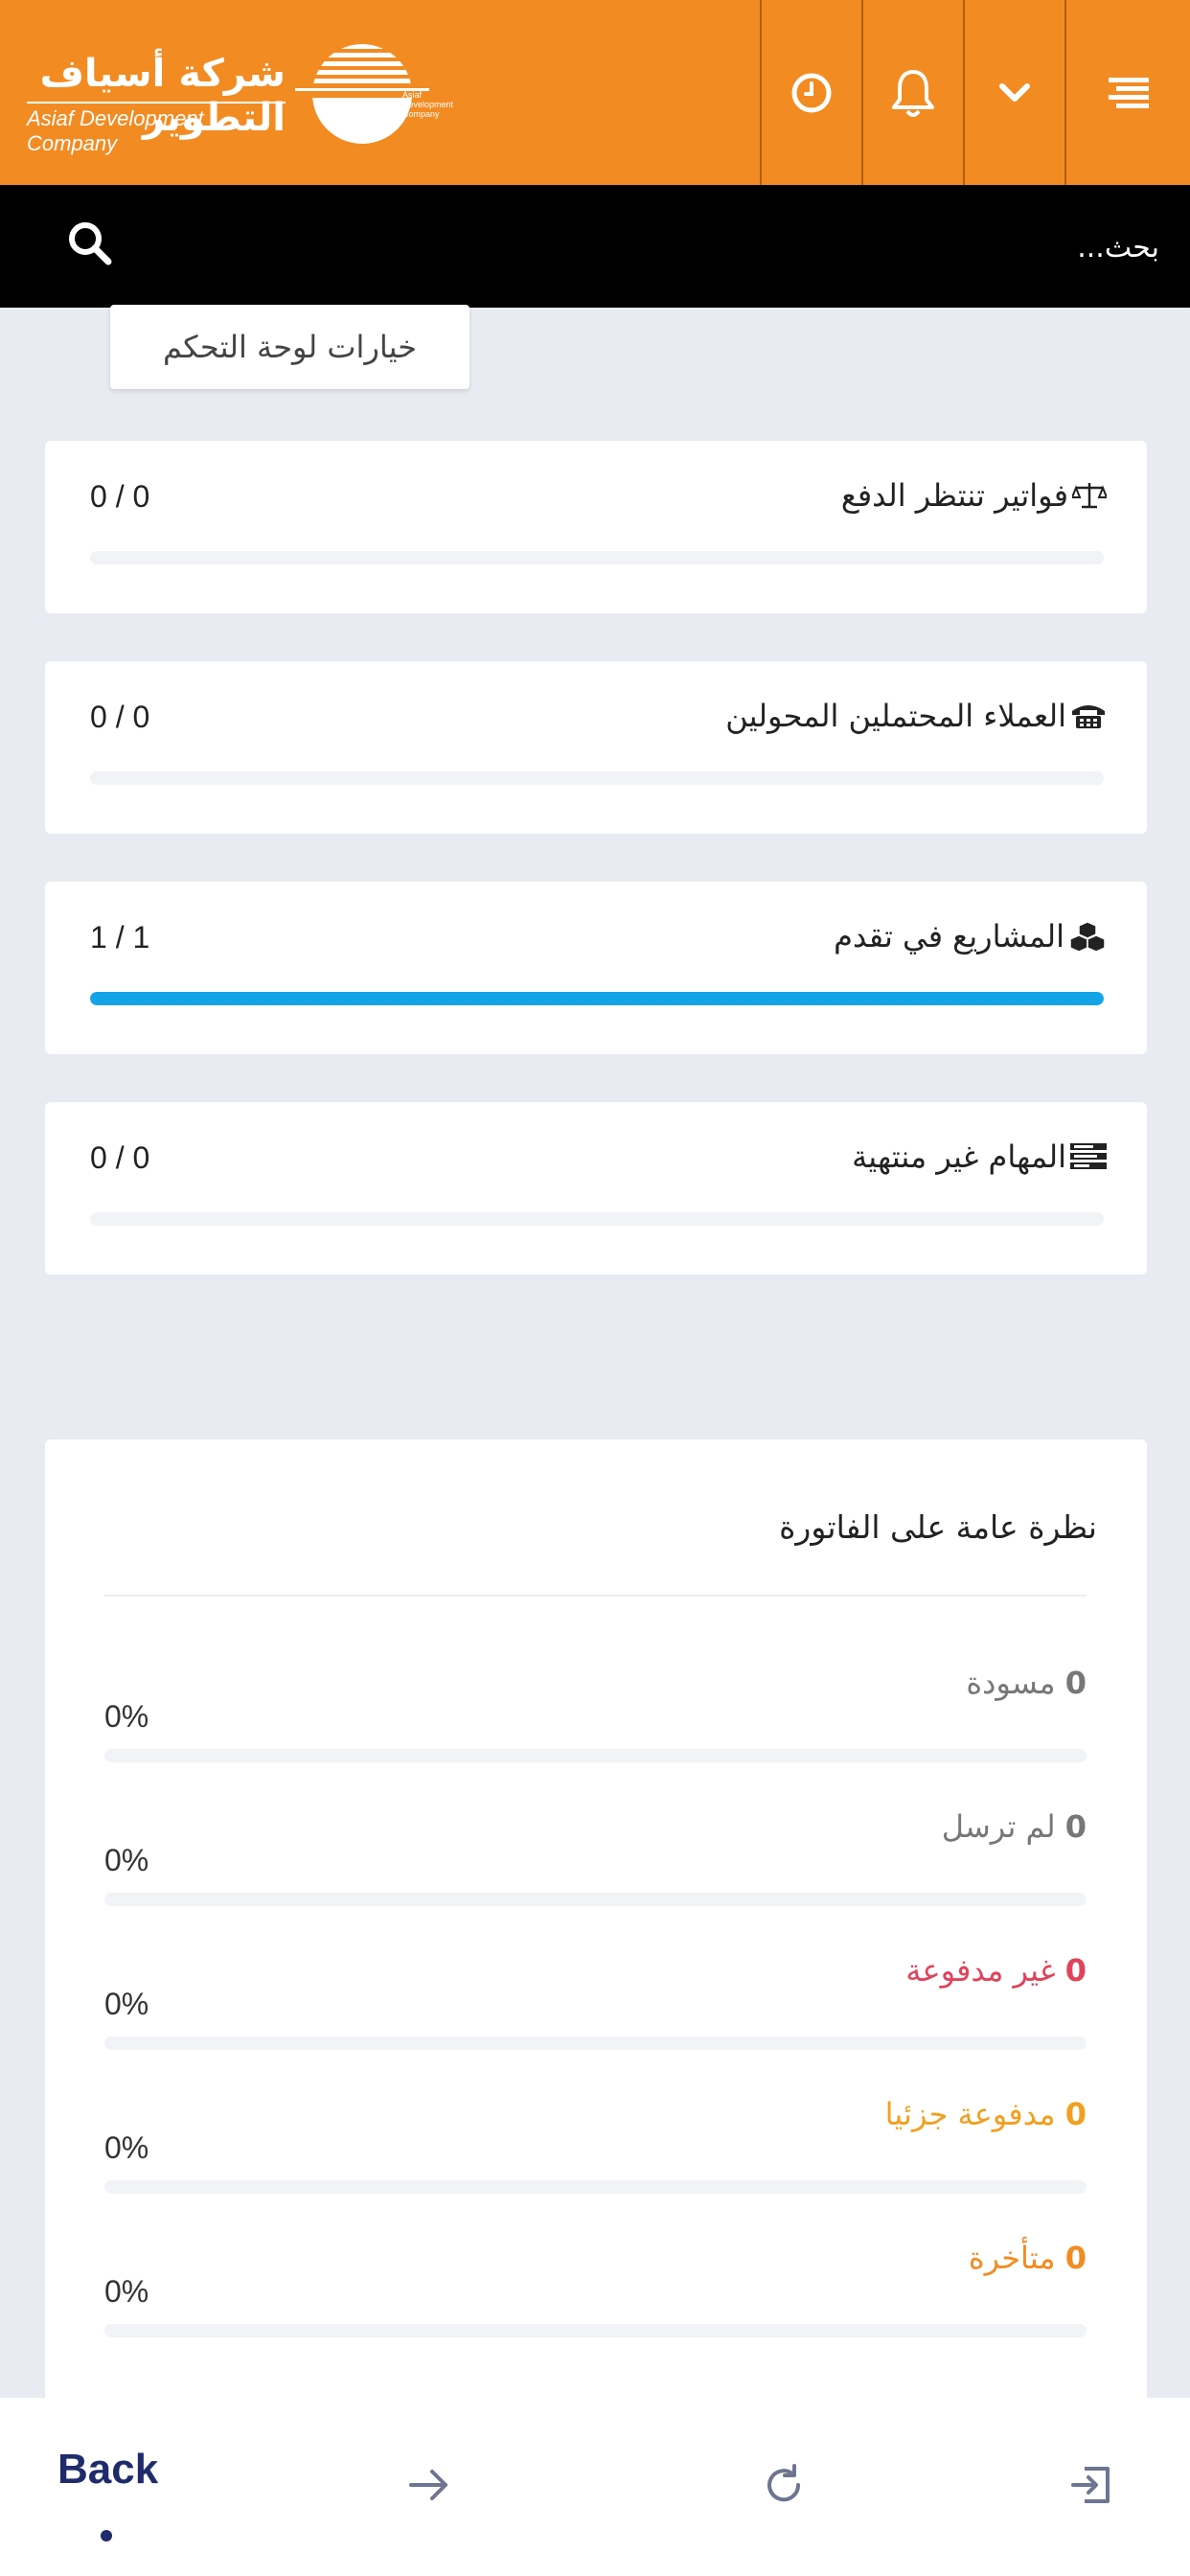 This screenshot has width=1190, height=2576. I want to click on stat-card-label: فواتير تنتظر الدفع, so click(954, 495).